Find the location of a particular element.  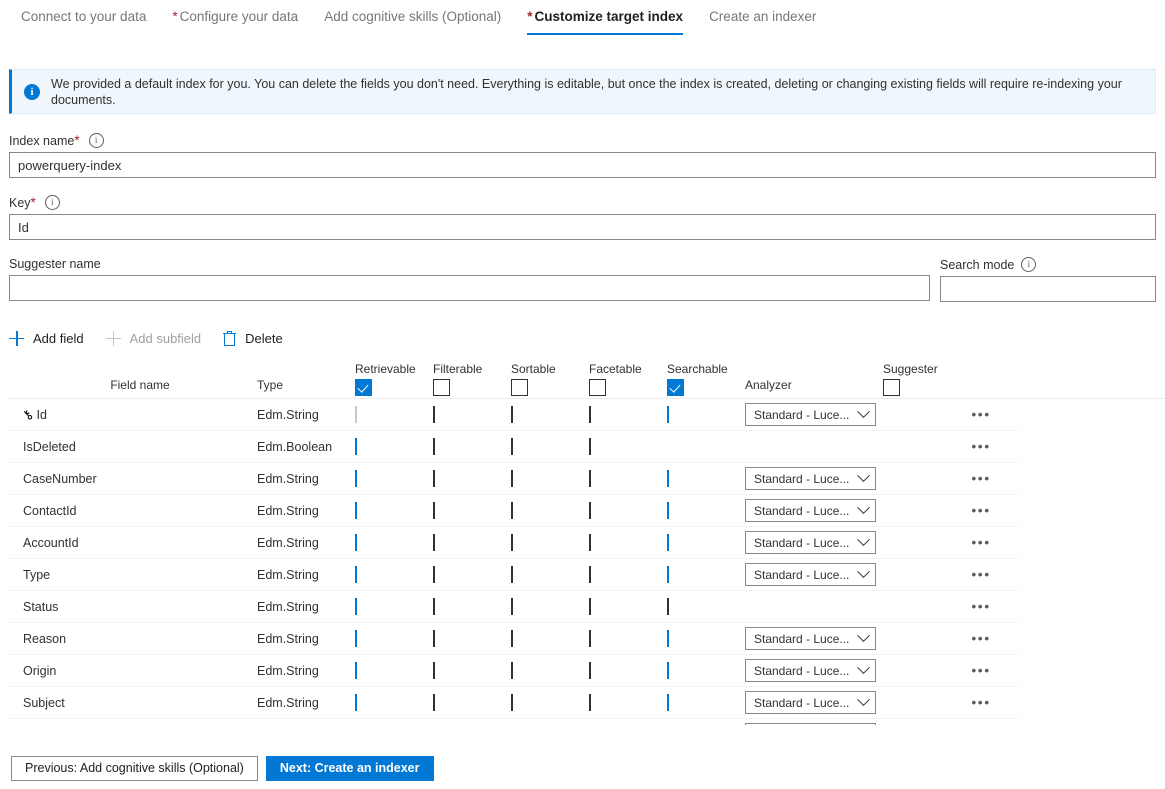

table-row: IsDeleted Edm.Boolean ••• is located at coordinates (514, 447).